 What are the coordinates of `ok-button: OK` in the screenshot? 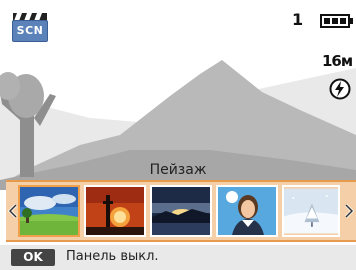 It's located at (33, 257).